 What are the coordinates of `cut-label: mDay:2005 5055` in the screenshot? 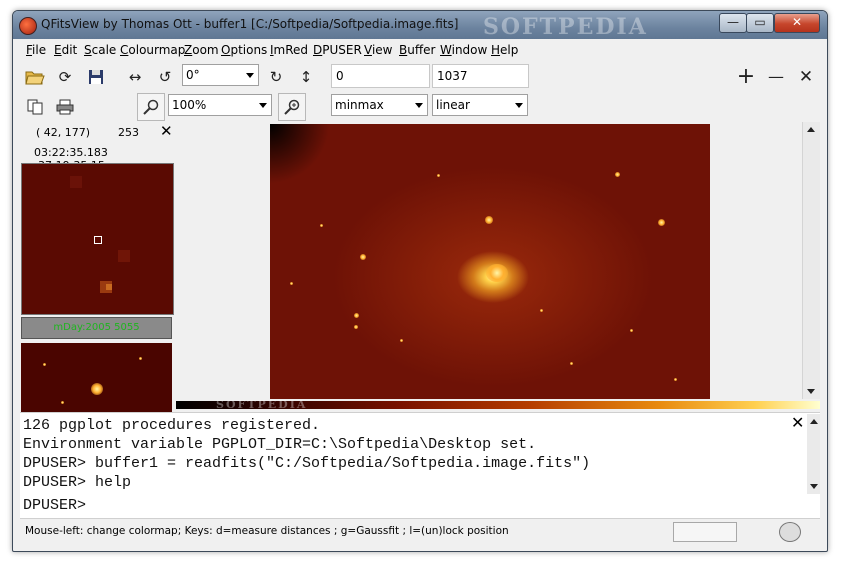 It's located at (96, 327).